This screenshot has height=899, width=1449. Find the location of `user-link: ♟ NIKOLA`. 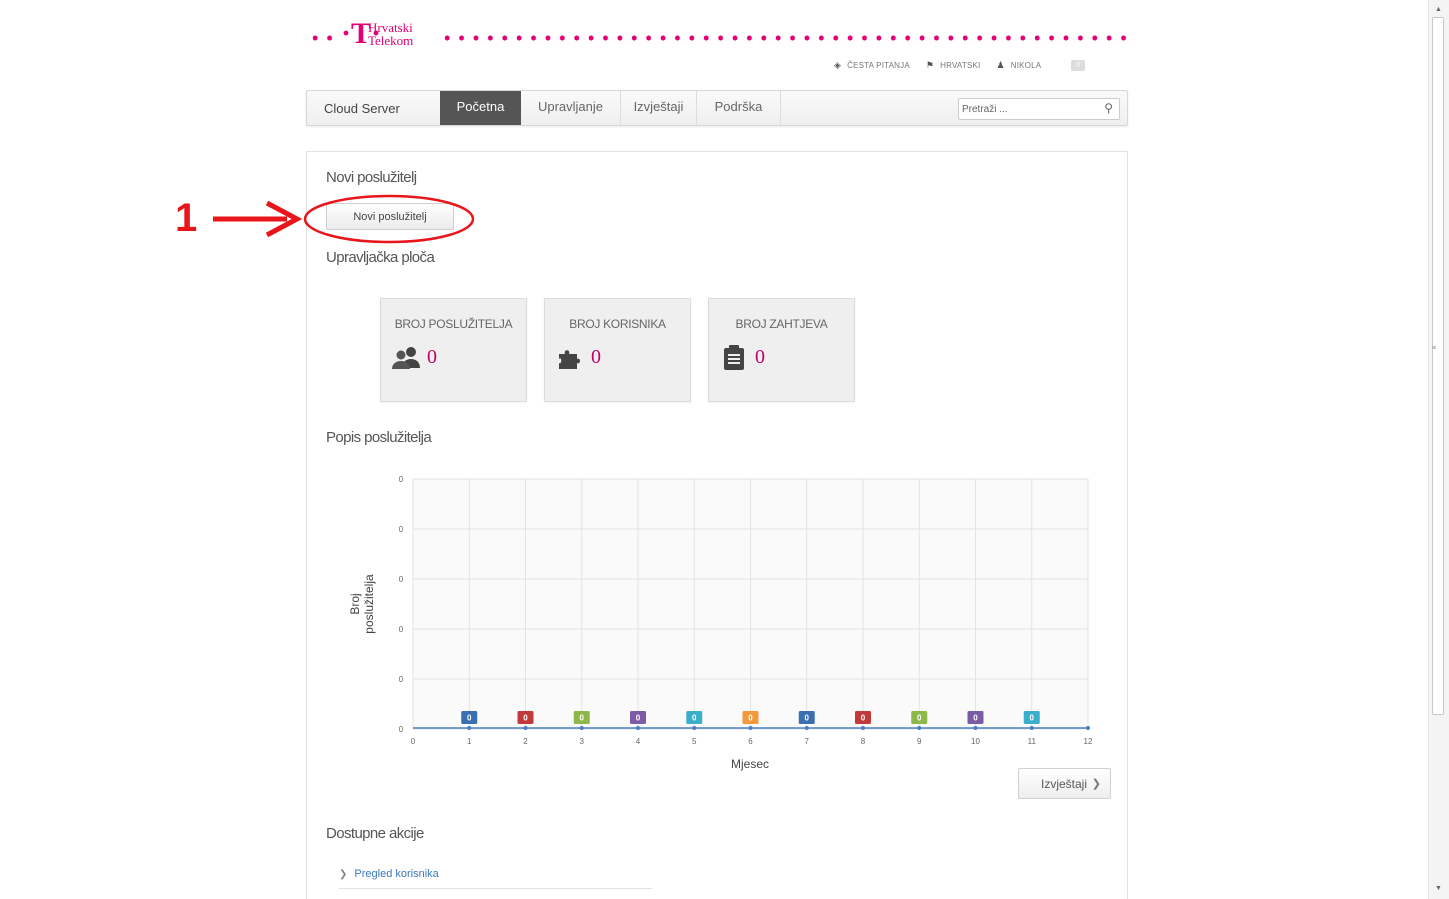

user-link: ♟ NIKOLA is located at coordinates (1018, 65).